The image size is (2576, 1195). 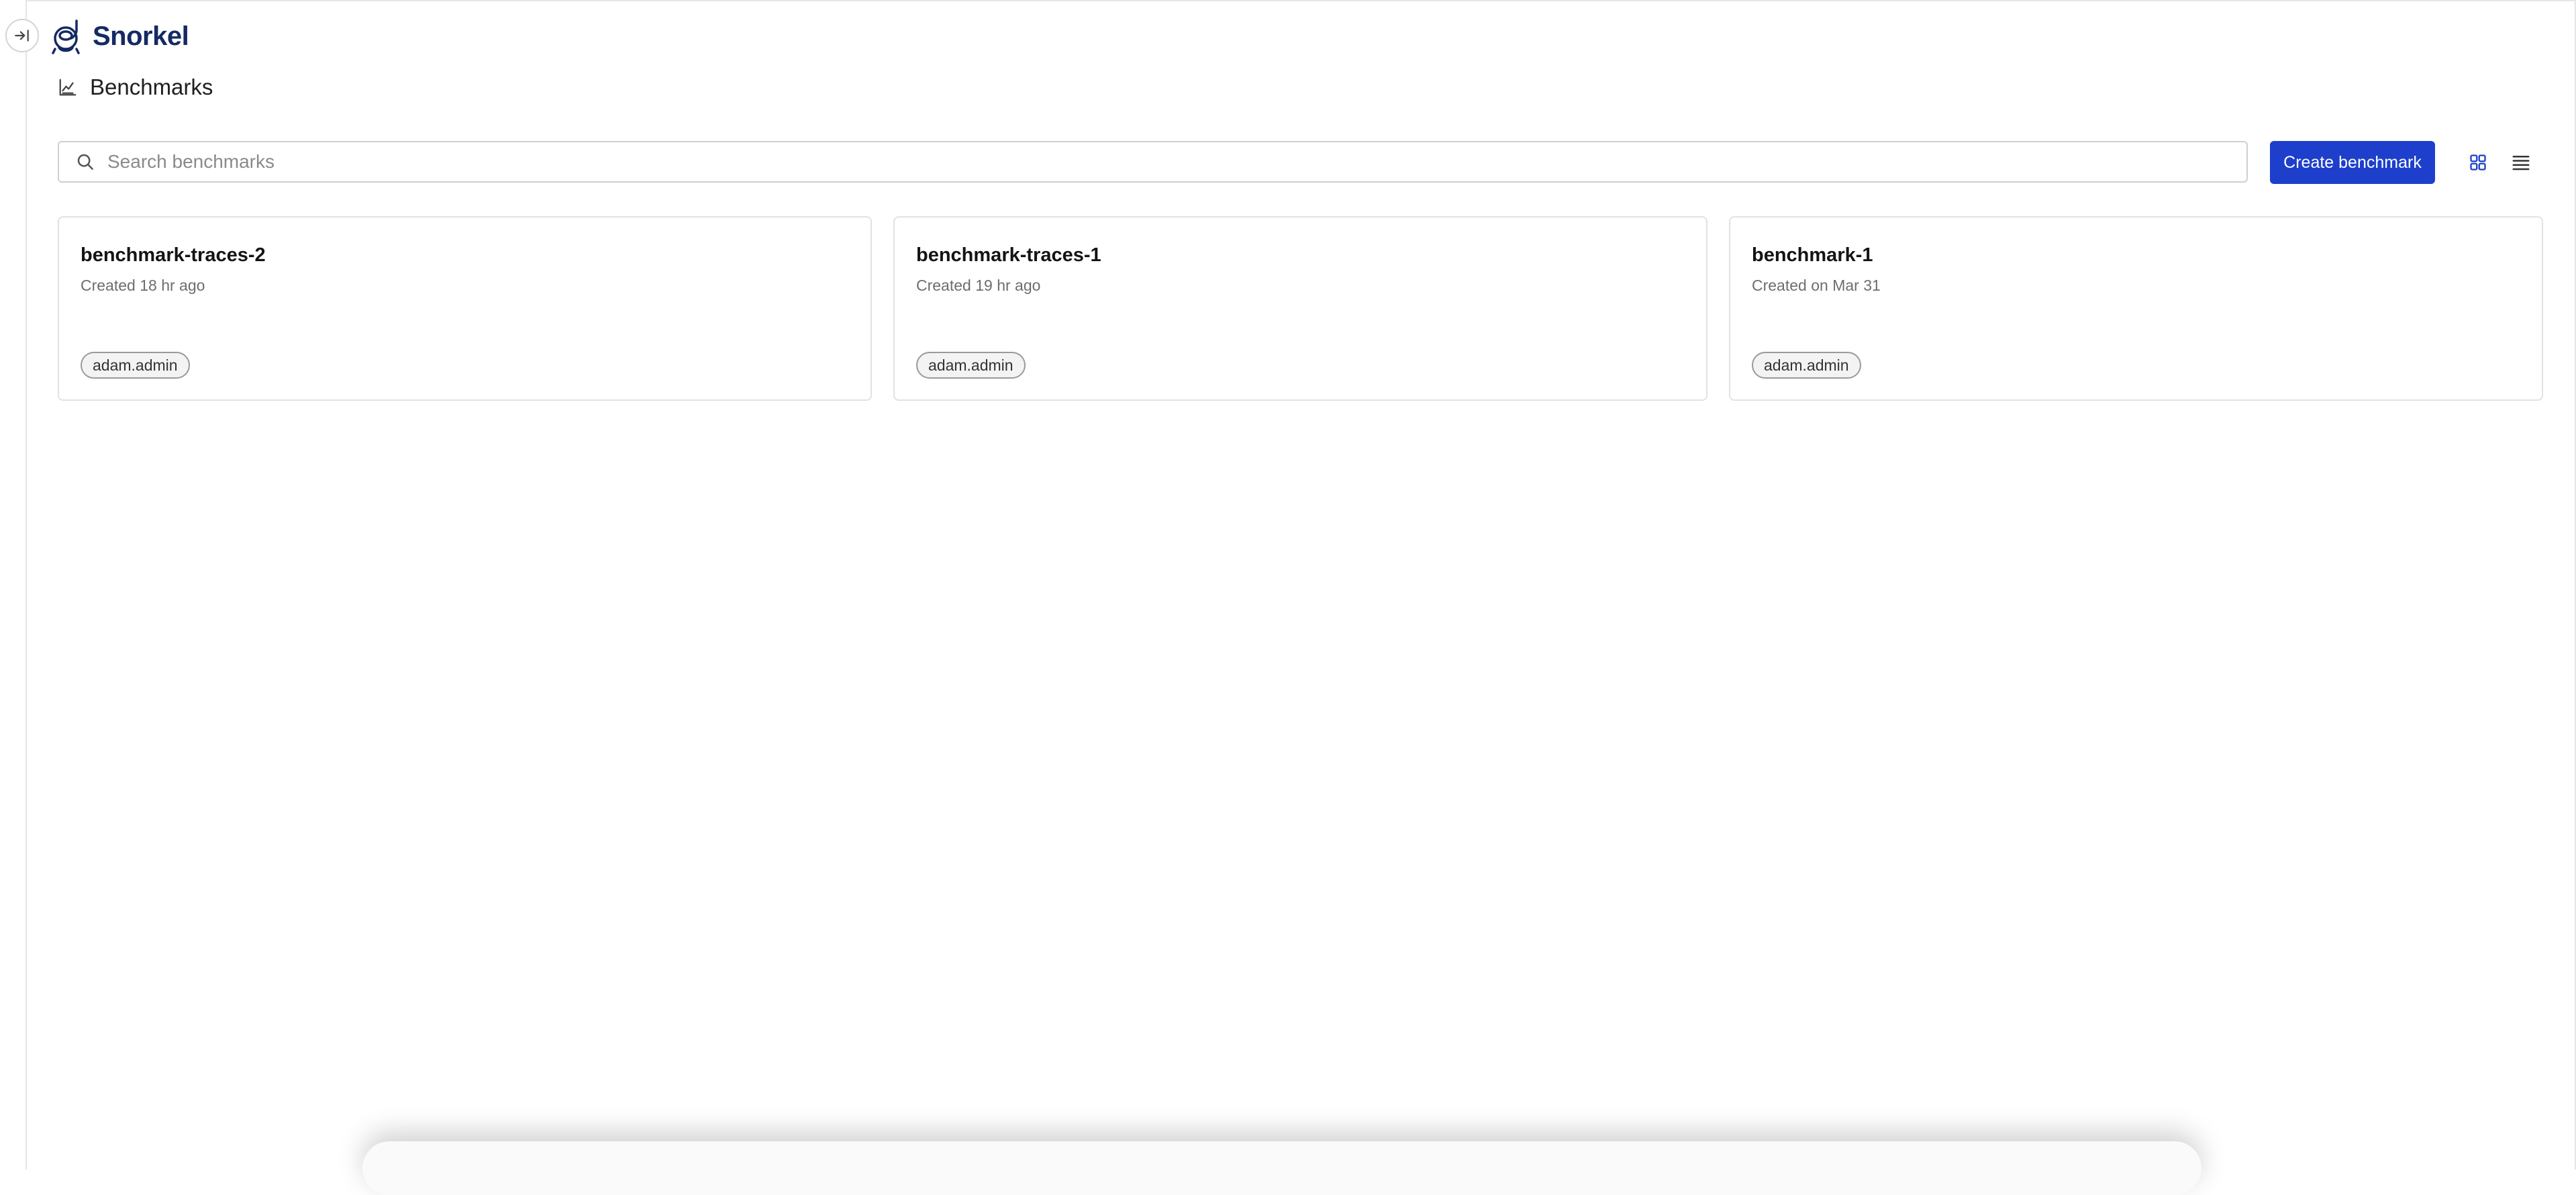 I want to click on page-header: Benchmarks, so click(x=135, y=87).